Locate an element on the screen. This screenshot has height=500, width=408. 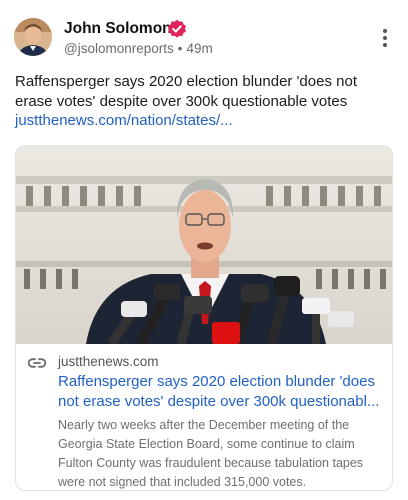
author-name: John Solomon is located at coordinates (118, 29).